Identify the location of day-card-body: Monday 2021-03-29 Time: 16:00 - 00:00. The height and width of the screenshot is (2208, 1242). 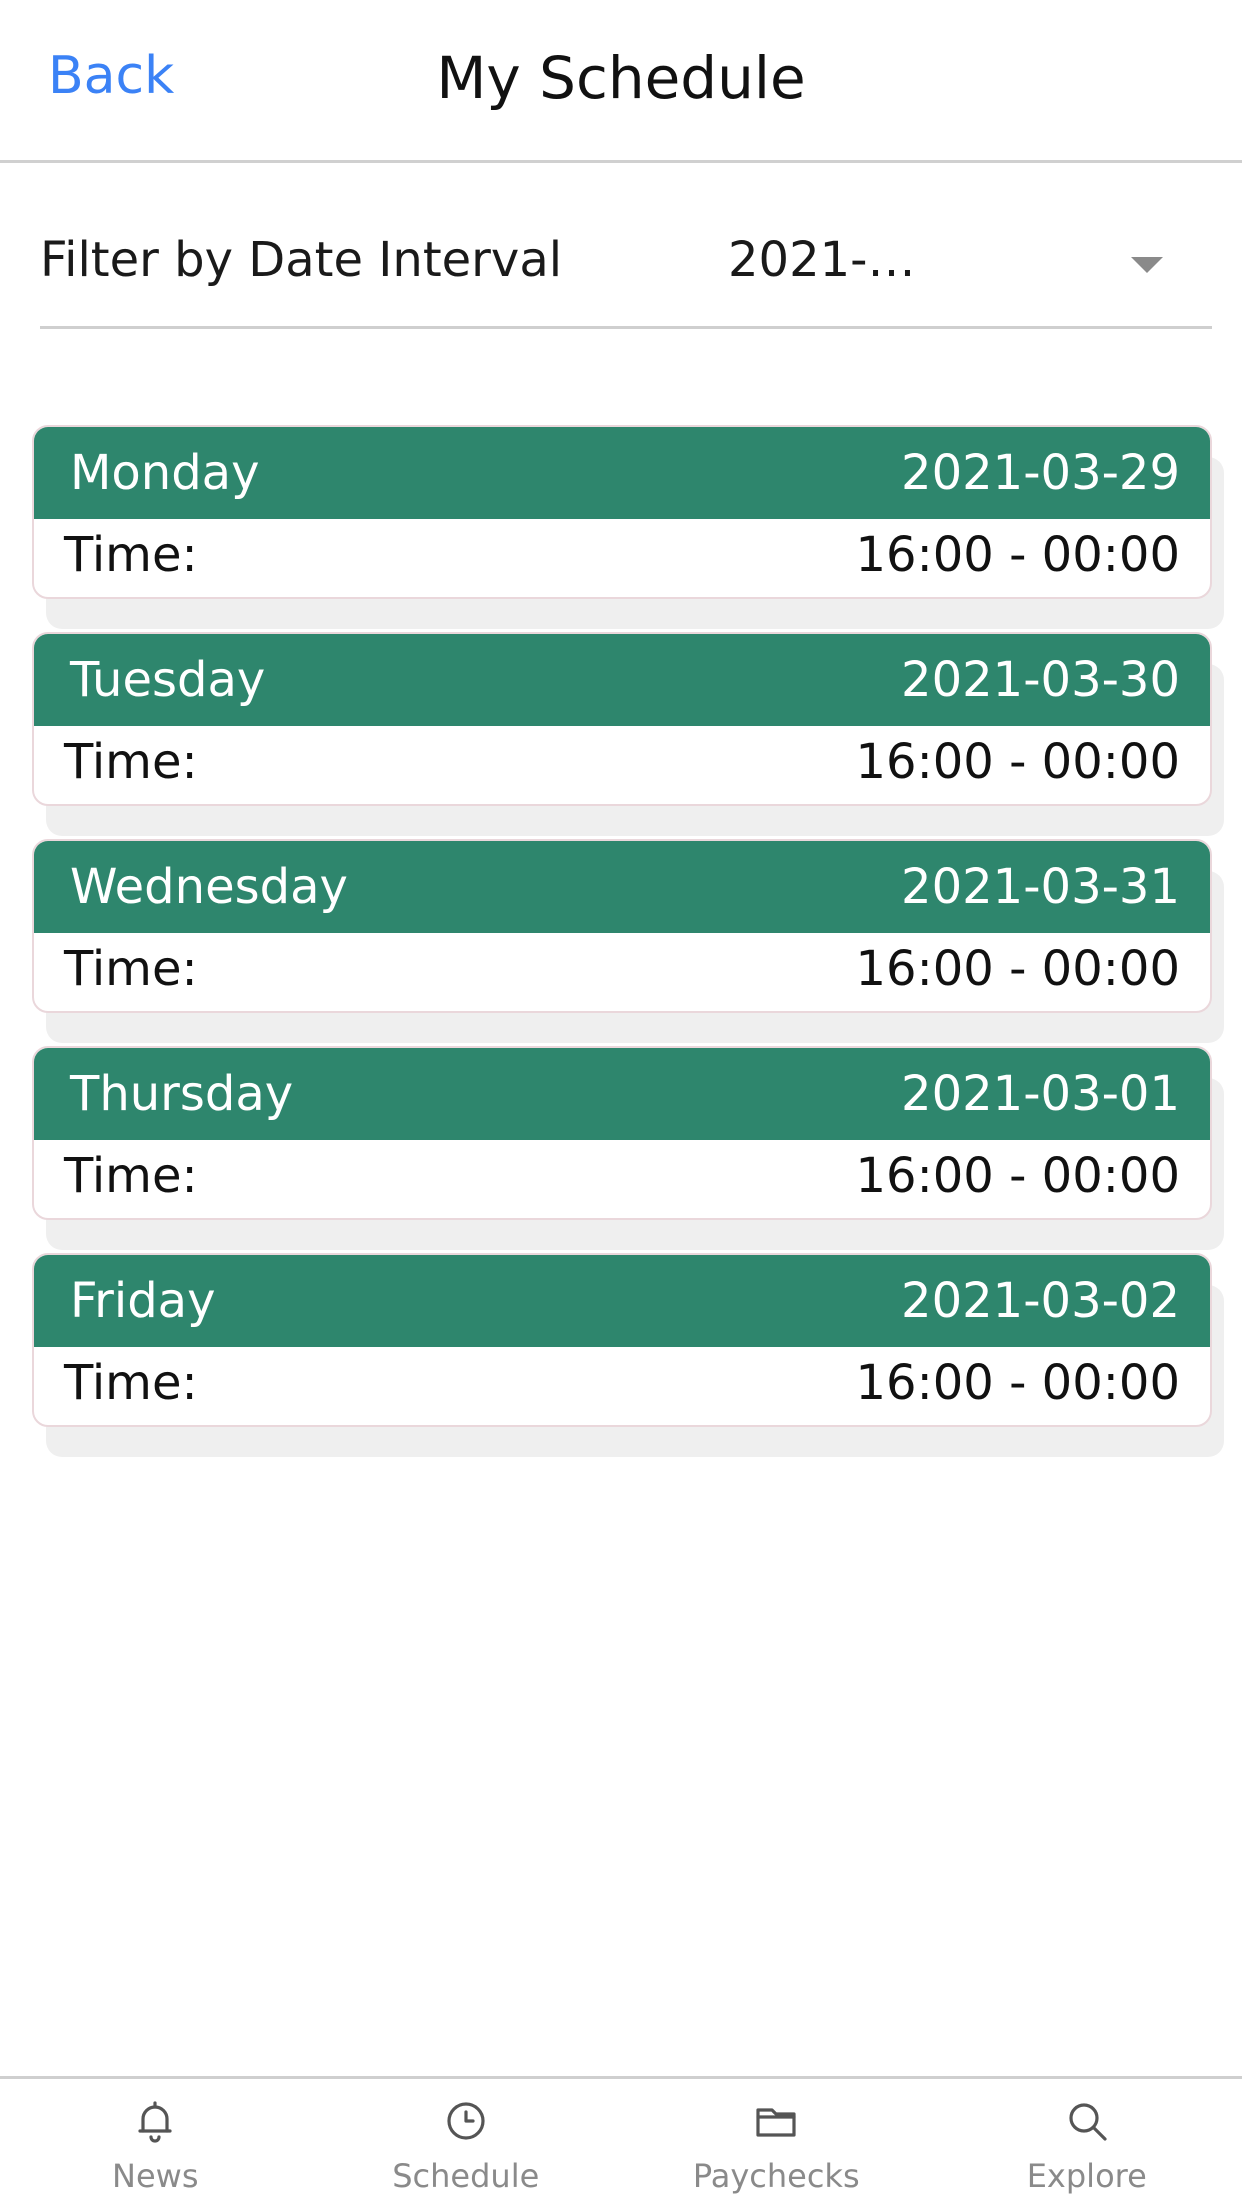
(622, 512).